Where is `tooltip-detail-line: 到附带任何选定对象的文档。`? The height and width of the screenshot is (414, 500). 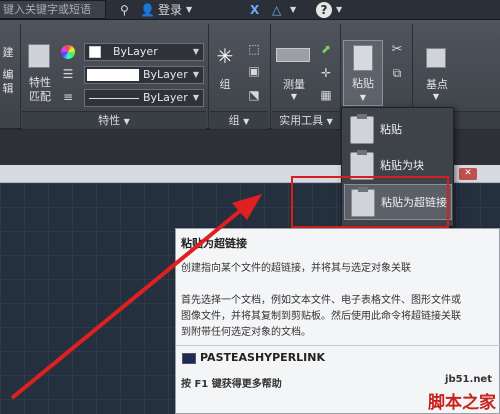
tooltip-detail-line: 到附带任何选定对象的文档。 is located at coordinates (246, 332).